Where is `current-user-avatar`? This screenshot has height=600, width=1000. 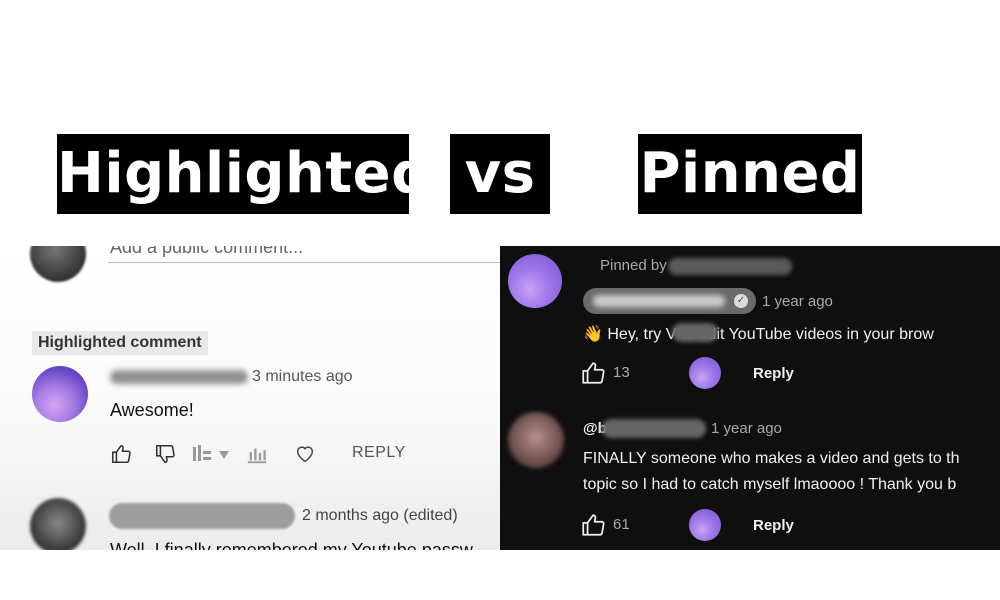
current-user-avatar is located at coordinates (58, 264).